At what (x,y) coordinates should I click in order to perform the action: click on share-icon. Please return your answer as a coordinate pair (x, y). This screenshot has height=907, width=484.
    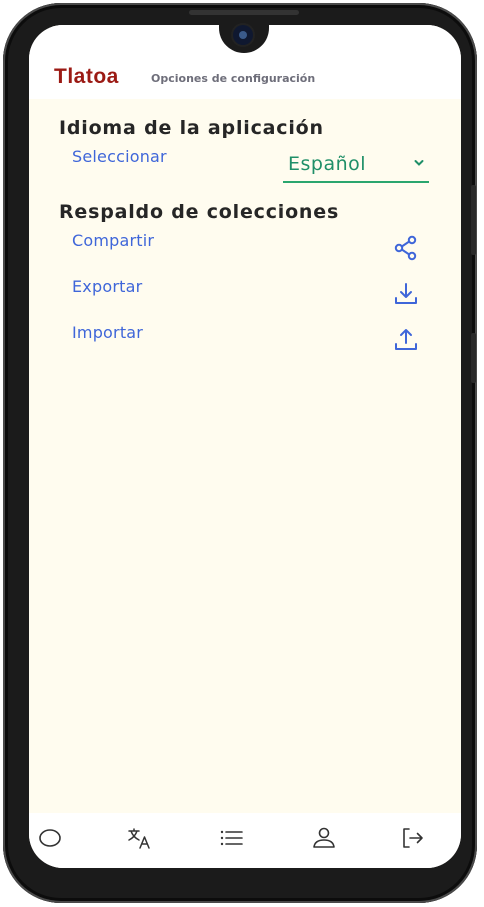
    Looking at the image, I should click on (406, 248).